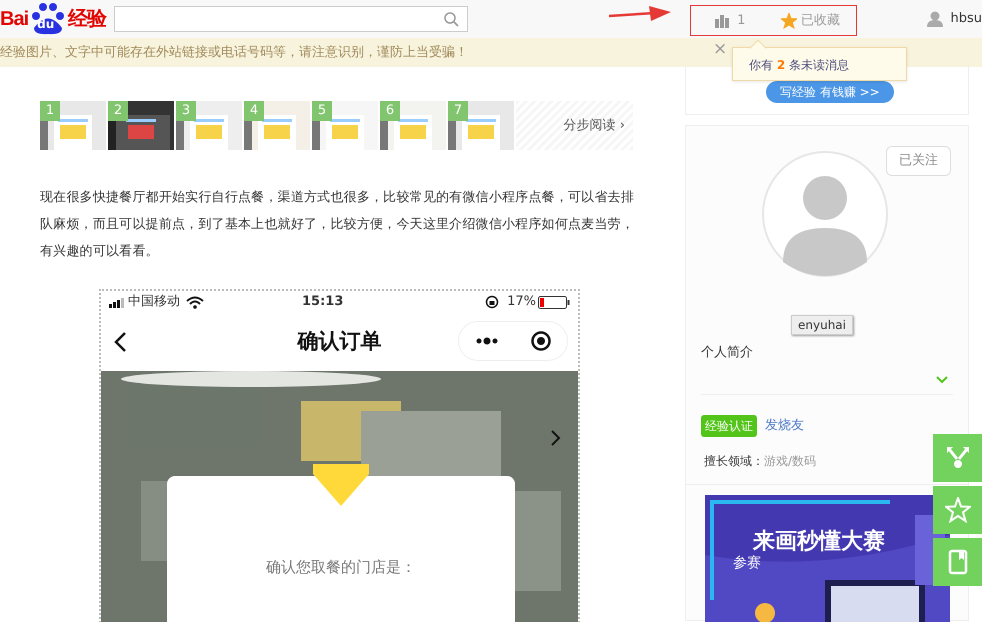 This screenshot has height=622, width=982. I want to click on wifi-icon, so click(195, 302).